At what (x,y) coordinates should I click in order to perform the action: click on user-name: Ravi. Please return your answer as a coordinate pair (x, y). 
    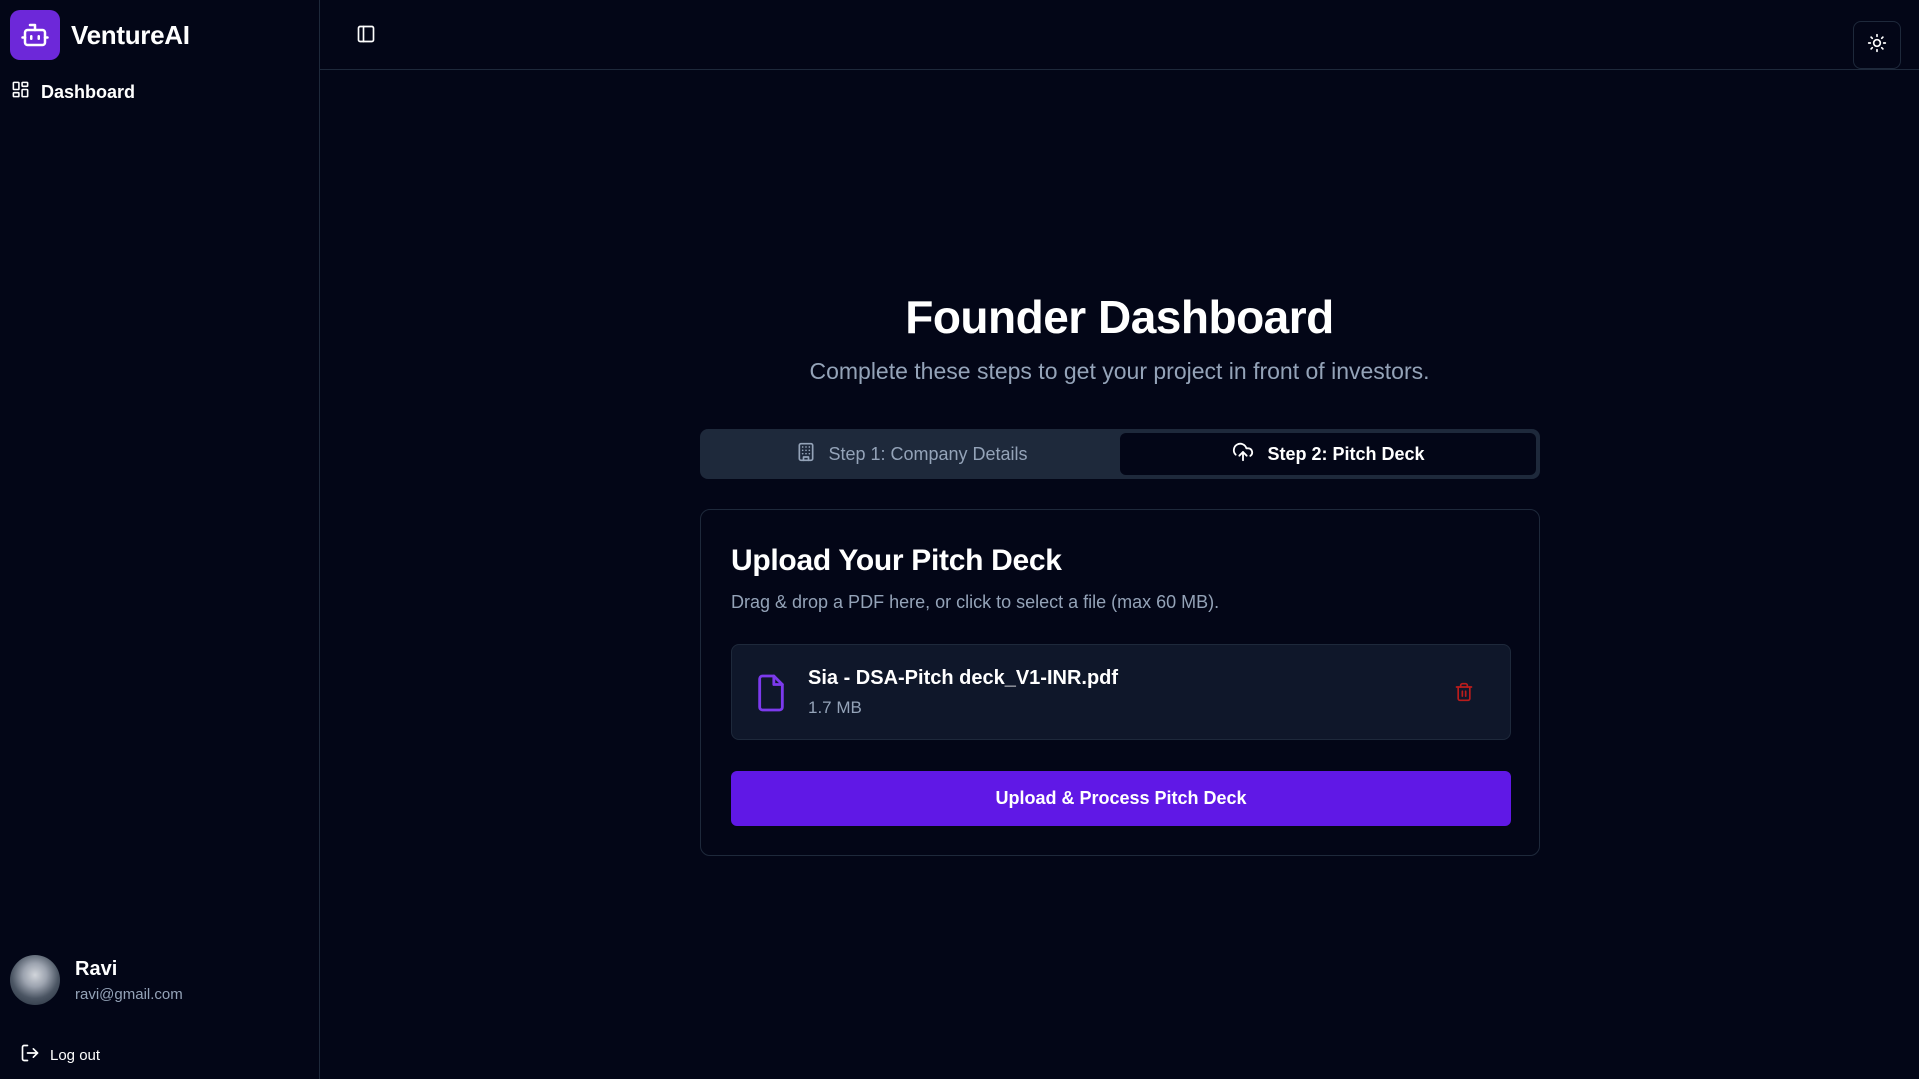
    Looking at the image, I should click on (96, 968).